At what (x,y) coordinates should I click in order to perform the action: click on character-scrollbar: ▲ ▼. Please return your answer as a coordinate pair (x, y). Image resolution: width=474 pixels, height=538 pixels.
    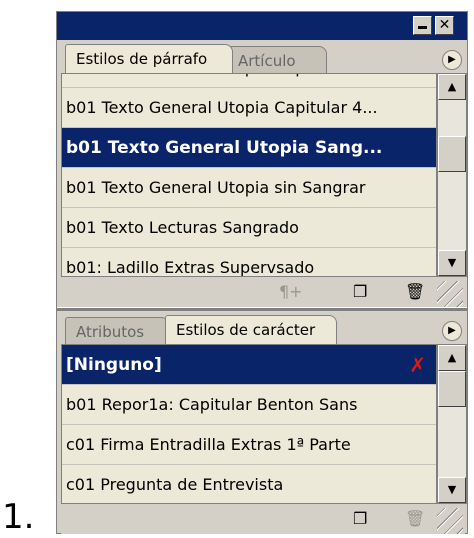
    Looking at the image, I should click on (452, 424).